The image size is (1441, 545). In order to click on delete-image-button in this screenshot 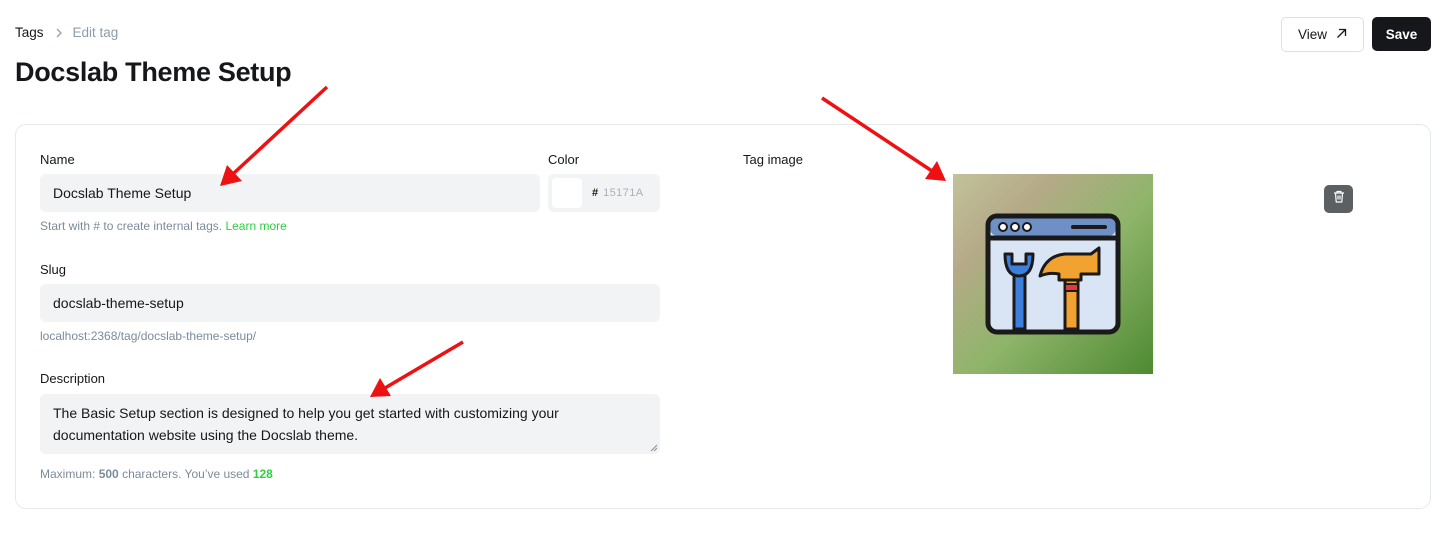, I will do `click(1338, 199)`.